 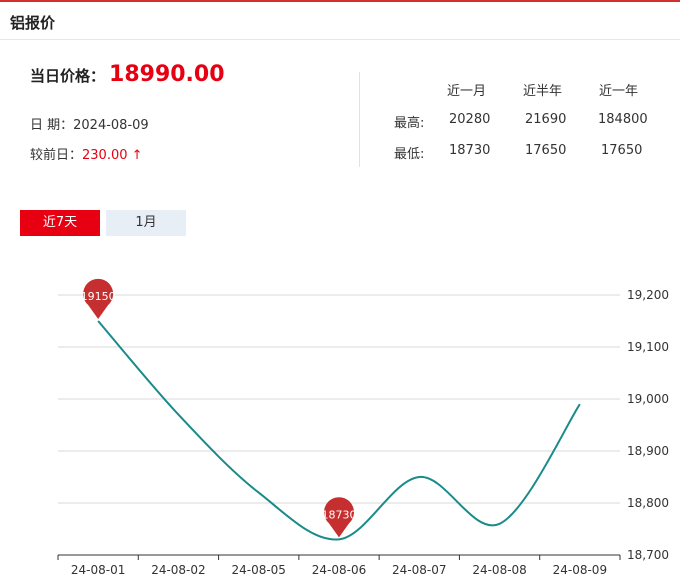 What do you see at coordinates (68, 76) in the screenshot?
I see `price-label: 当日价格：` at bounding box center [68, 76].